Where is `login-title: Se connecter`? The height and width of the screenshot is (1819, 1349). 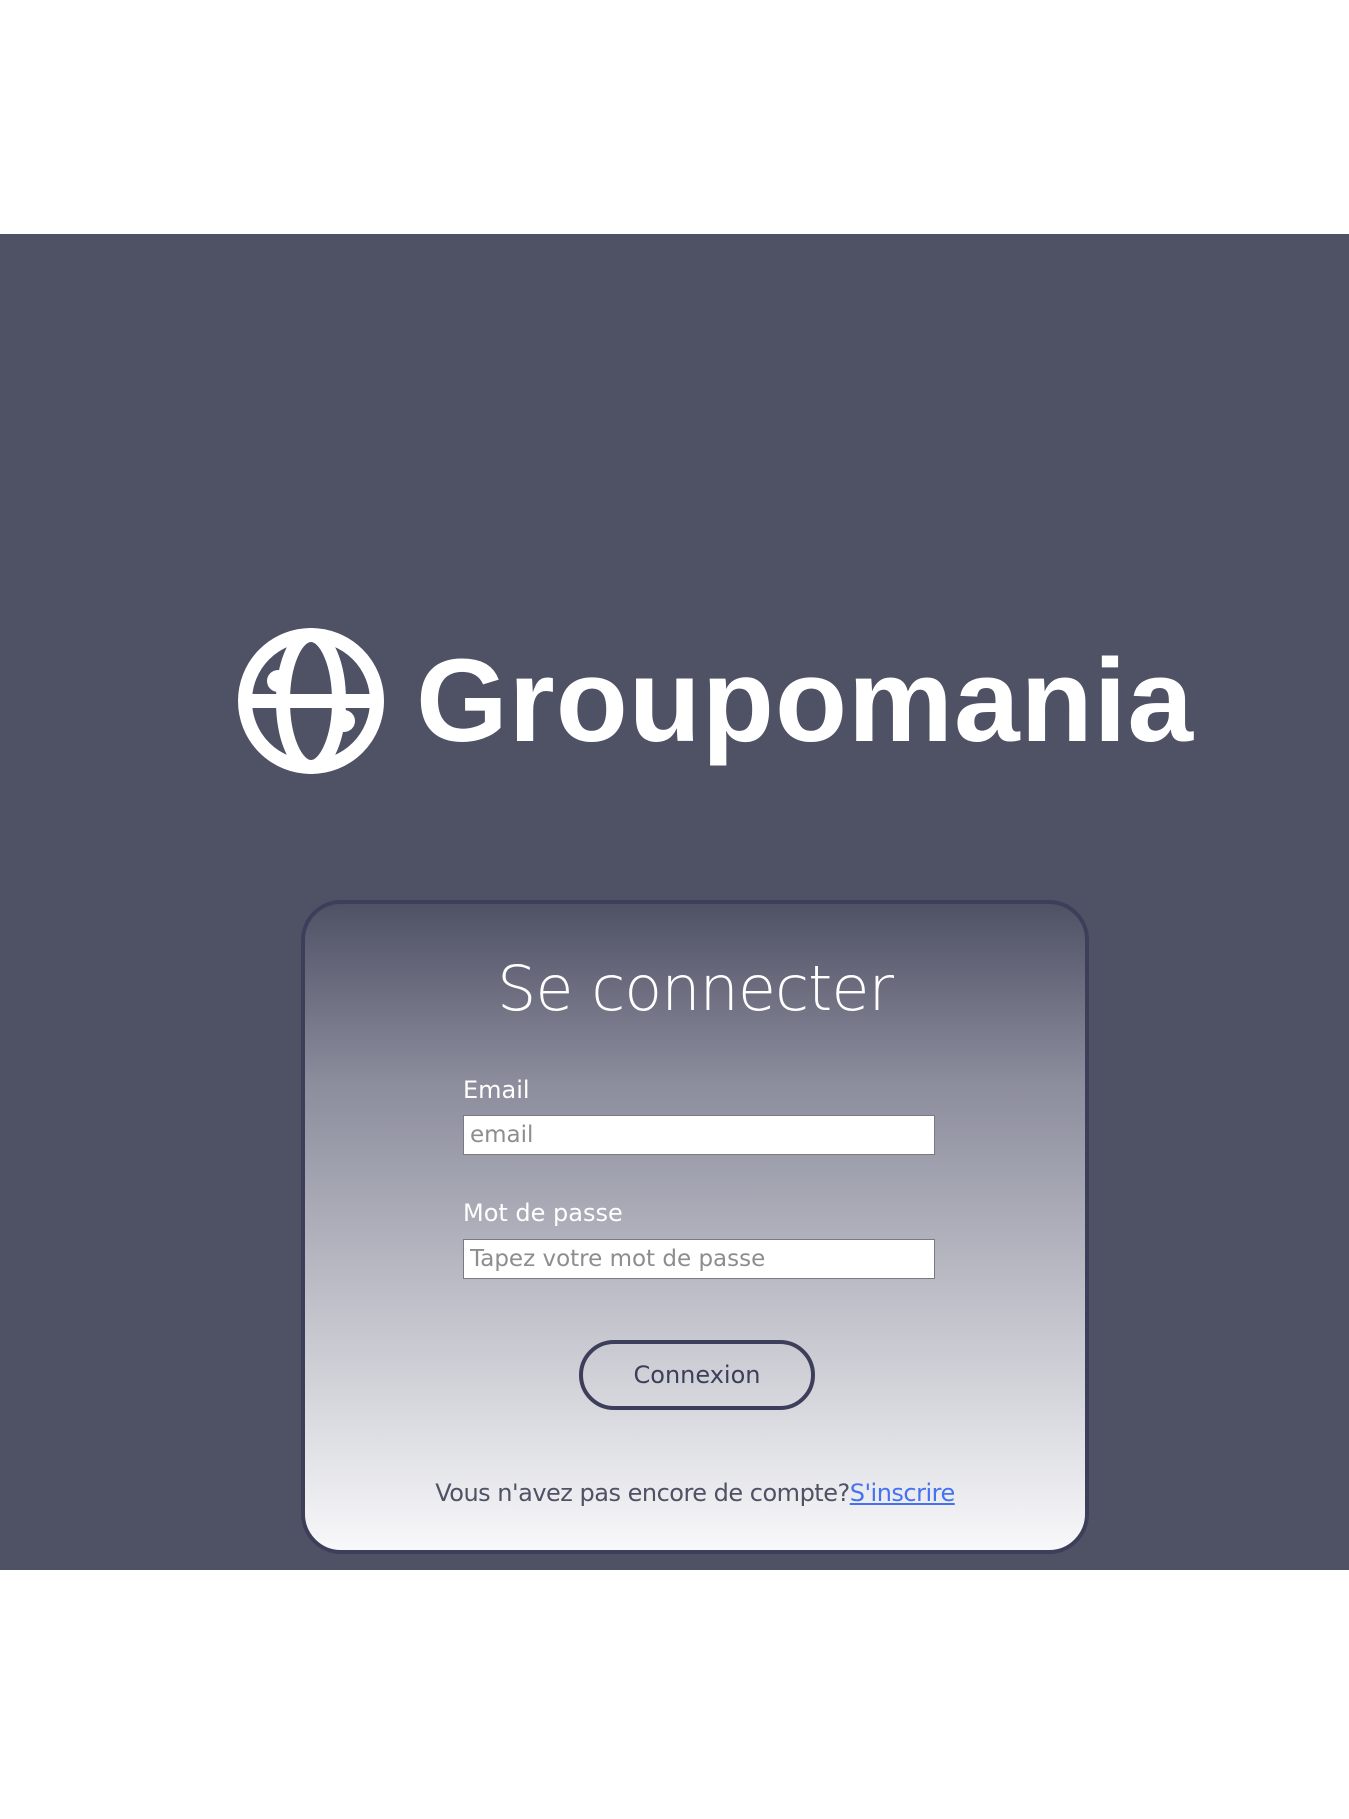 login-title: Se connecter is located at coordinates (695, 988).